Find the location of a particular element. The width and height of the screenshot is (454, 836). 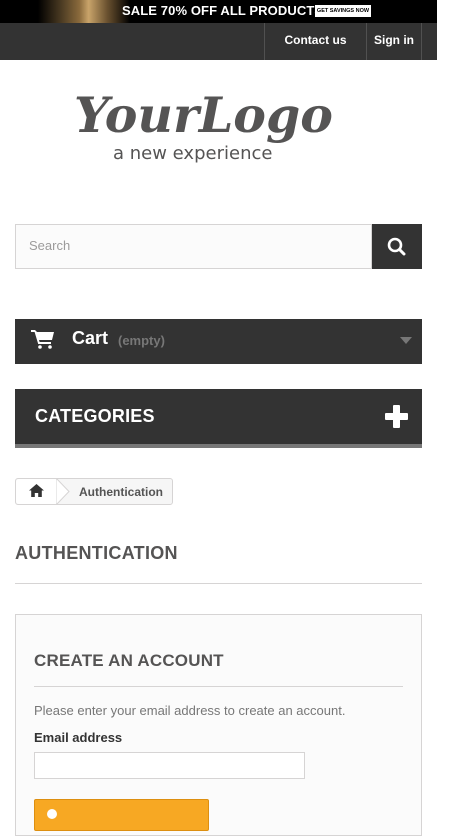

cart-block: Cart (empty) is located at coordinates (218, 341).